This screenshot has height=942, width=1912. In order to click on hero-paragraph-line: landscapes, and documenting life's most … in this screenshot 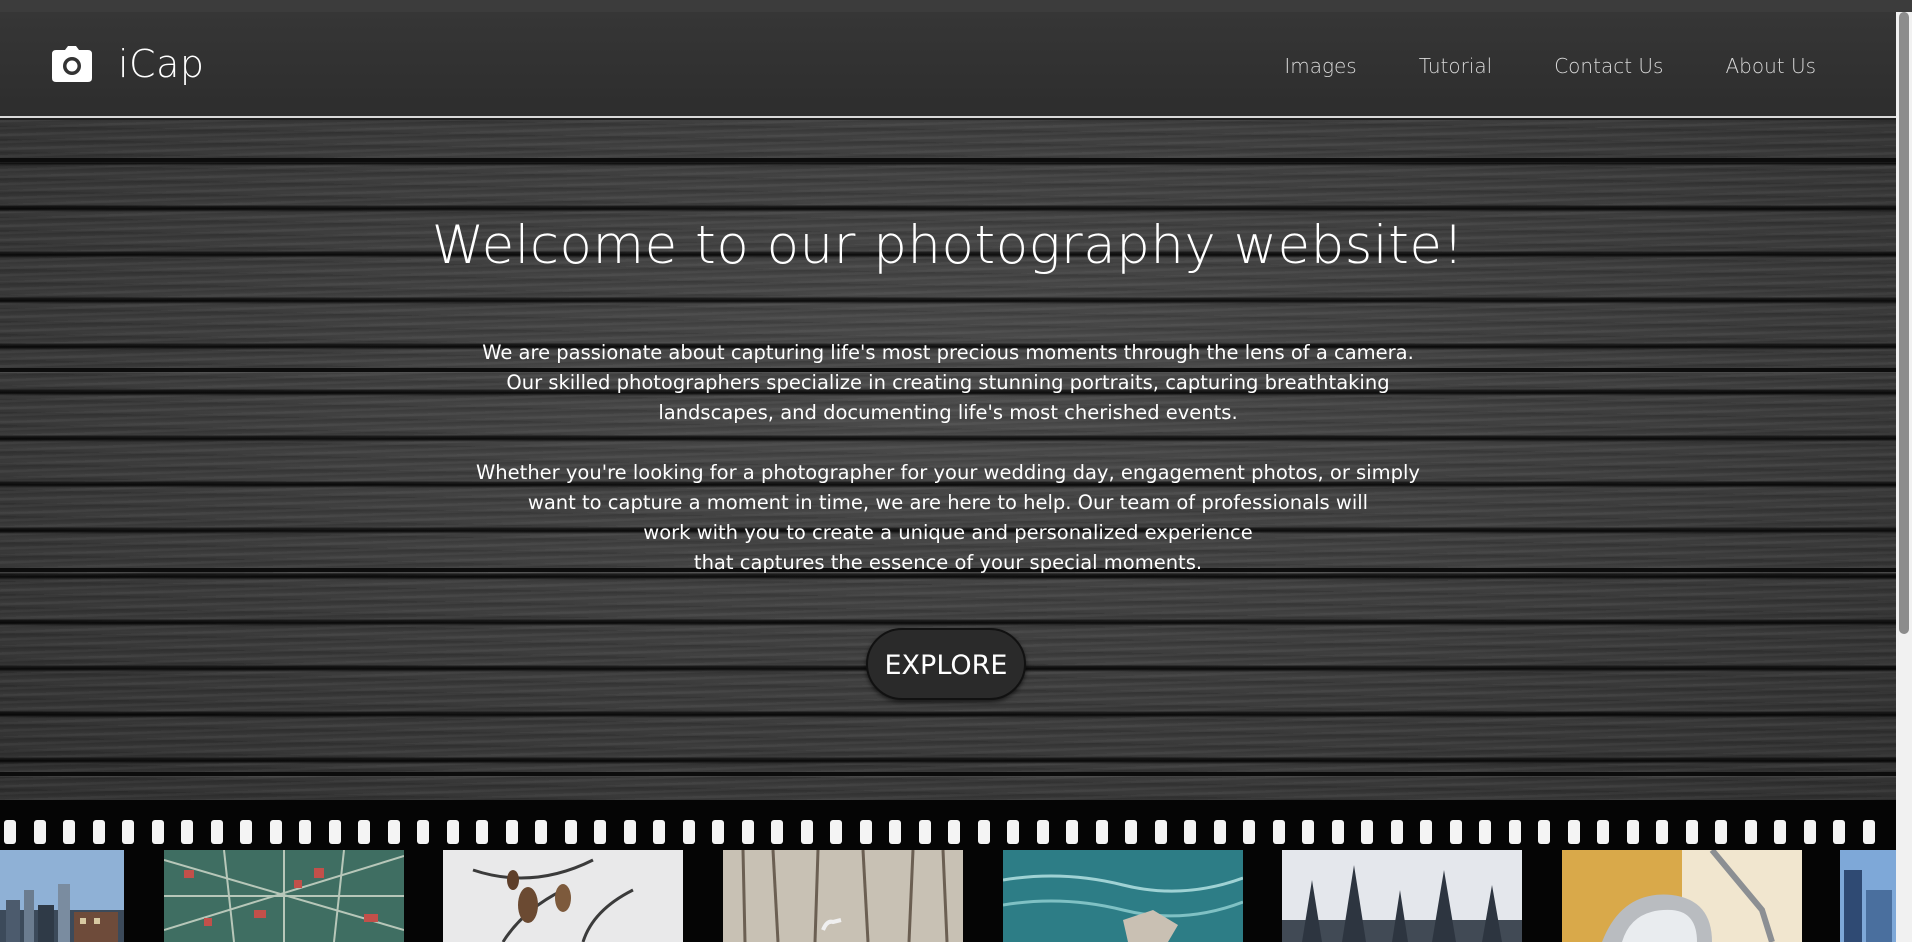, I will do `click(948, 412)`.